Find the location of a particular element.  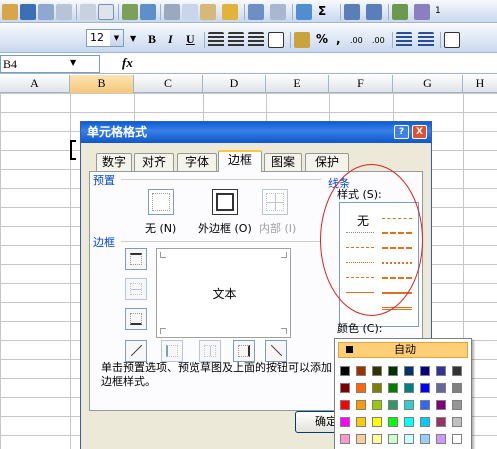

active-cell is located at coordinates (73, 150).